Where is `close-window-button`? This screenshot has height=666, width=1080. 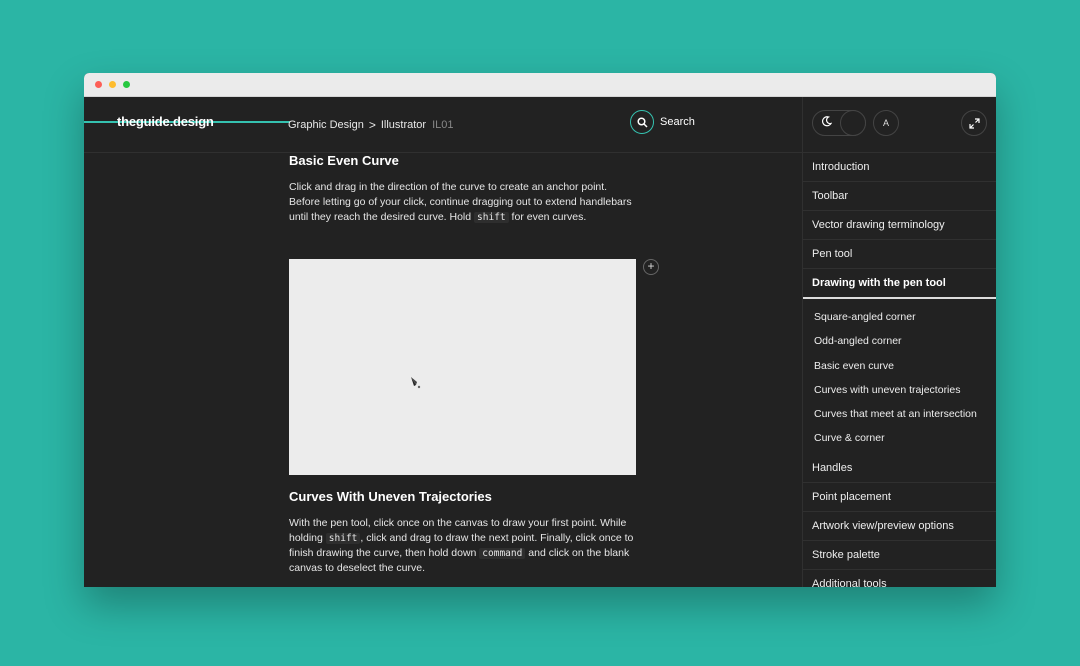 close-window-button is located at coordinates (98, 84).